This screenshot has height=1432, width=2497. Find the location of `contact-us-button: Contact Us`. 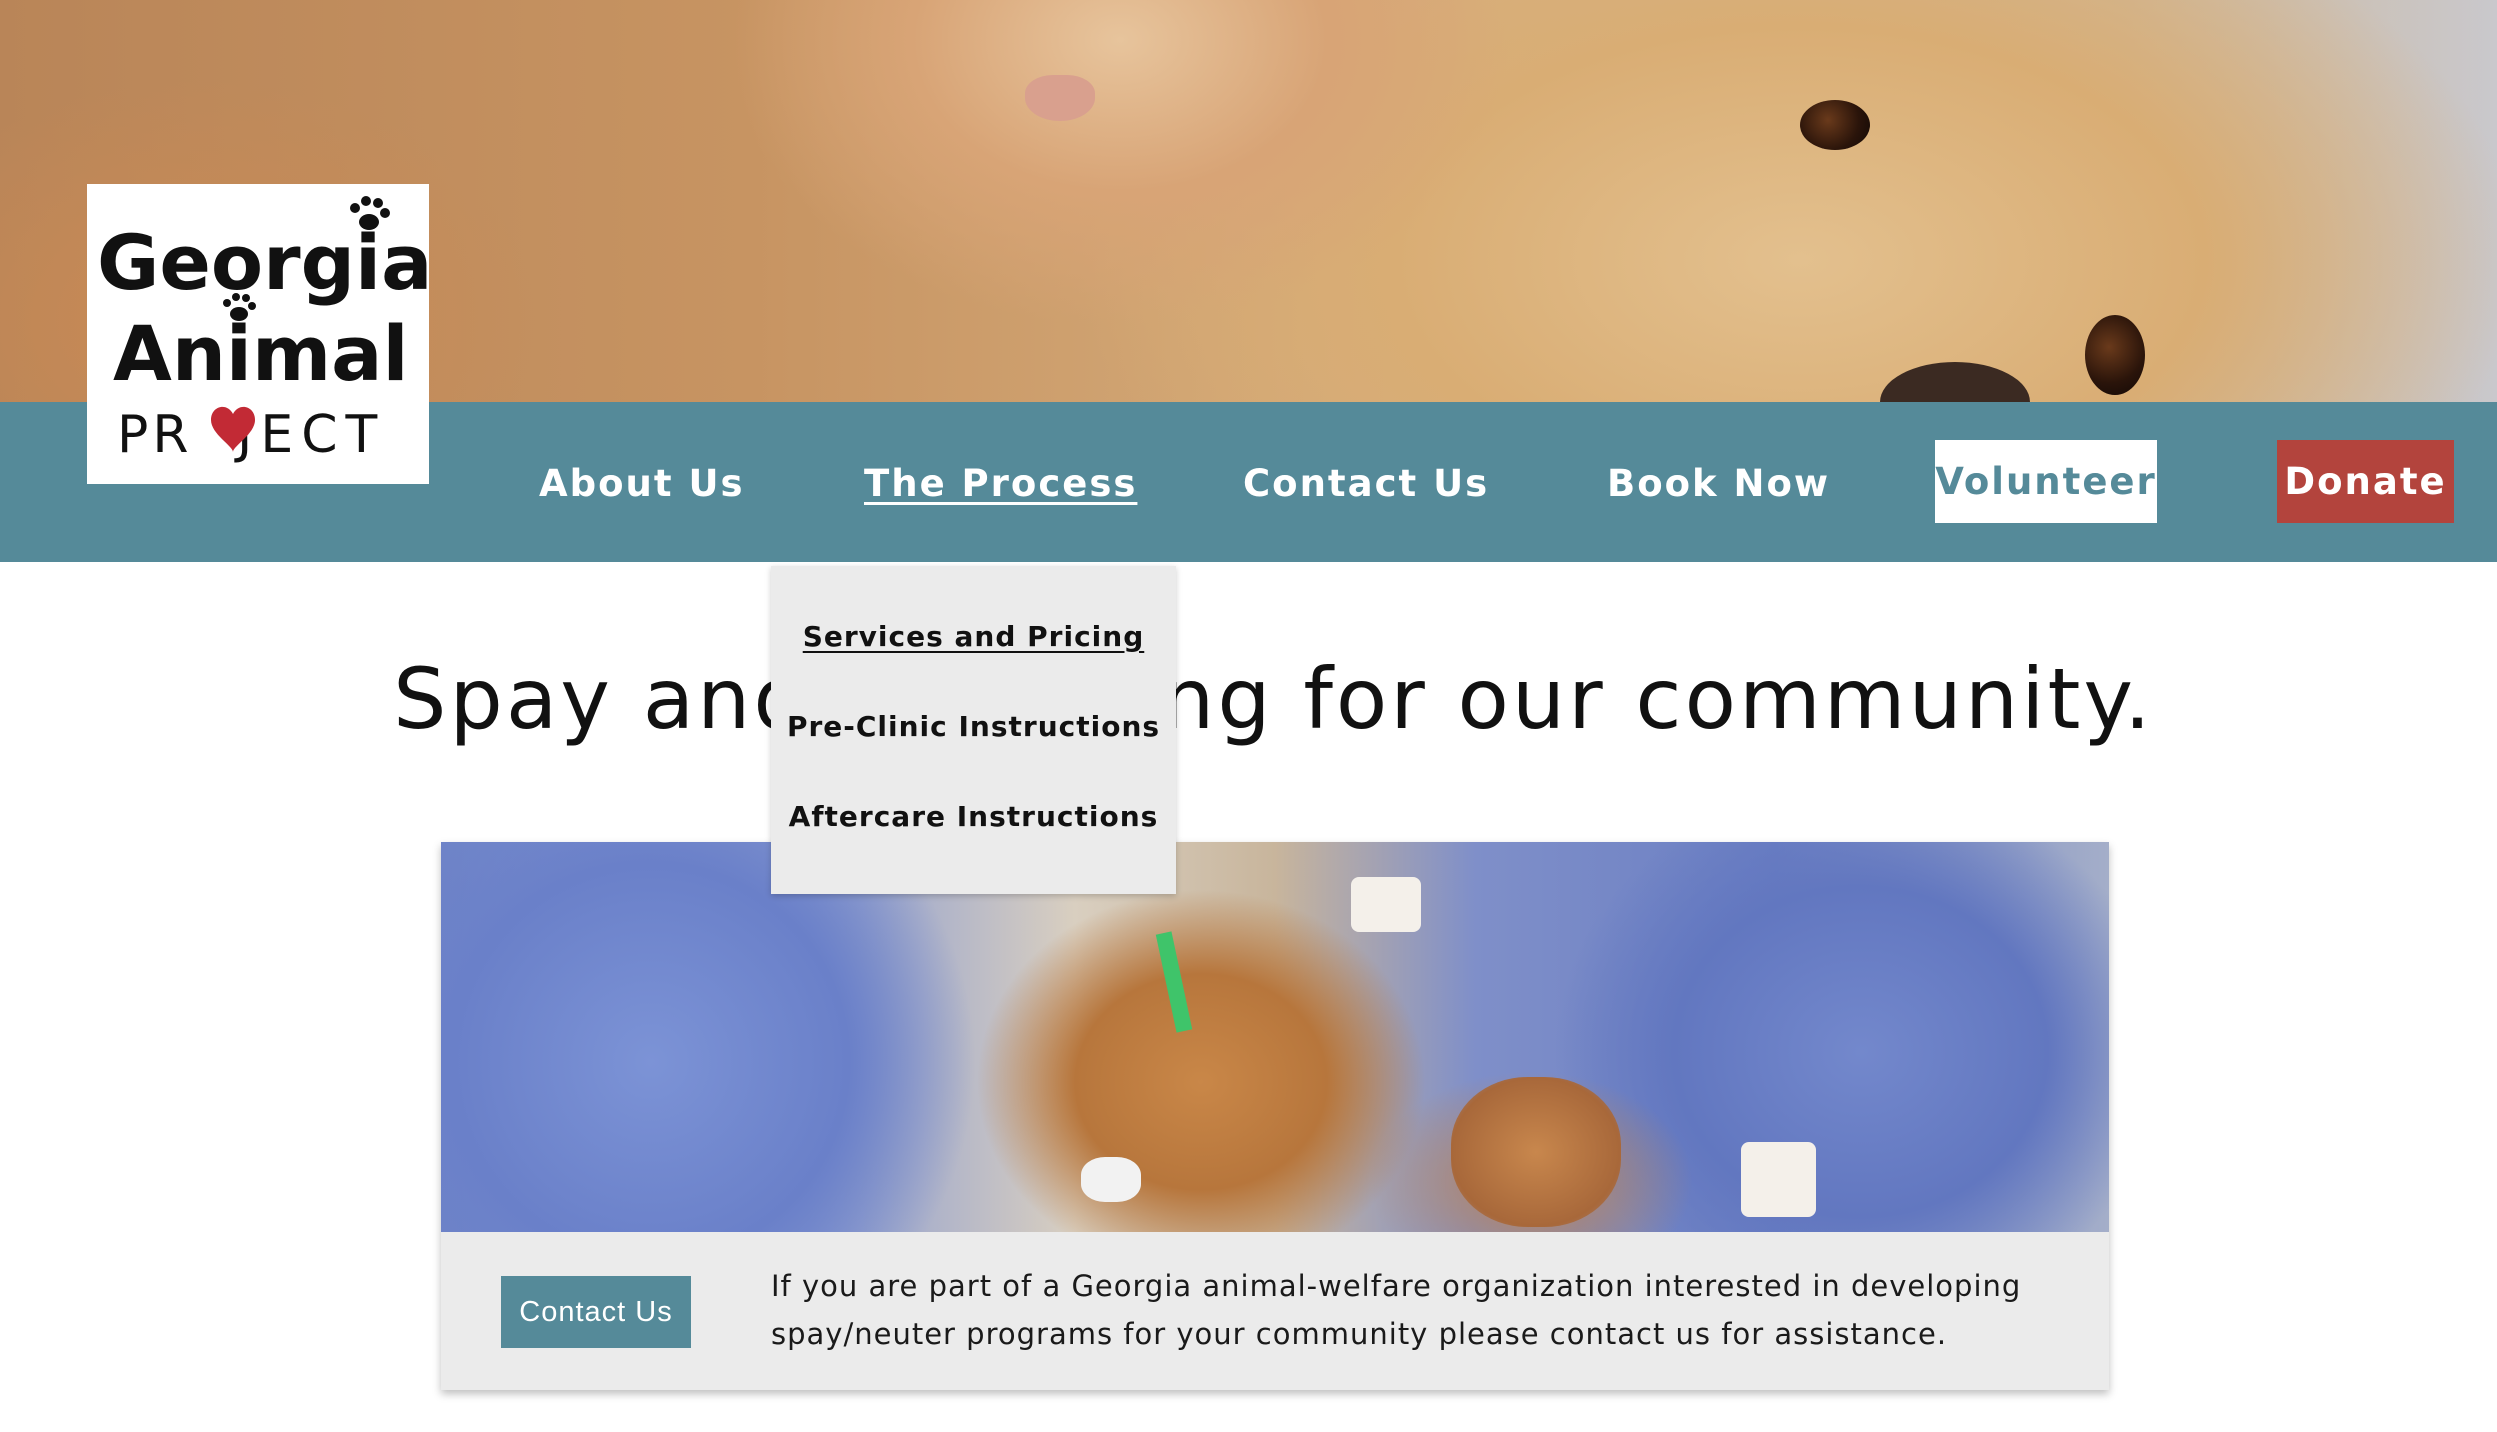

contact-us-button: Contact Us is located at coordinates (596, 1312).